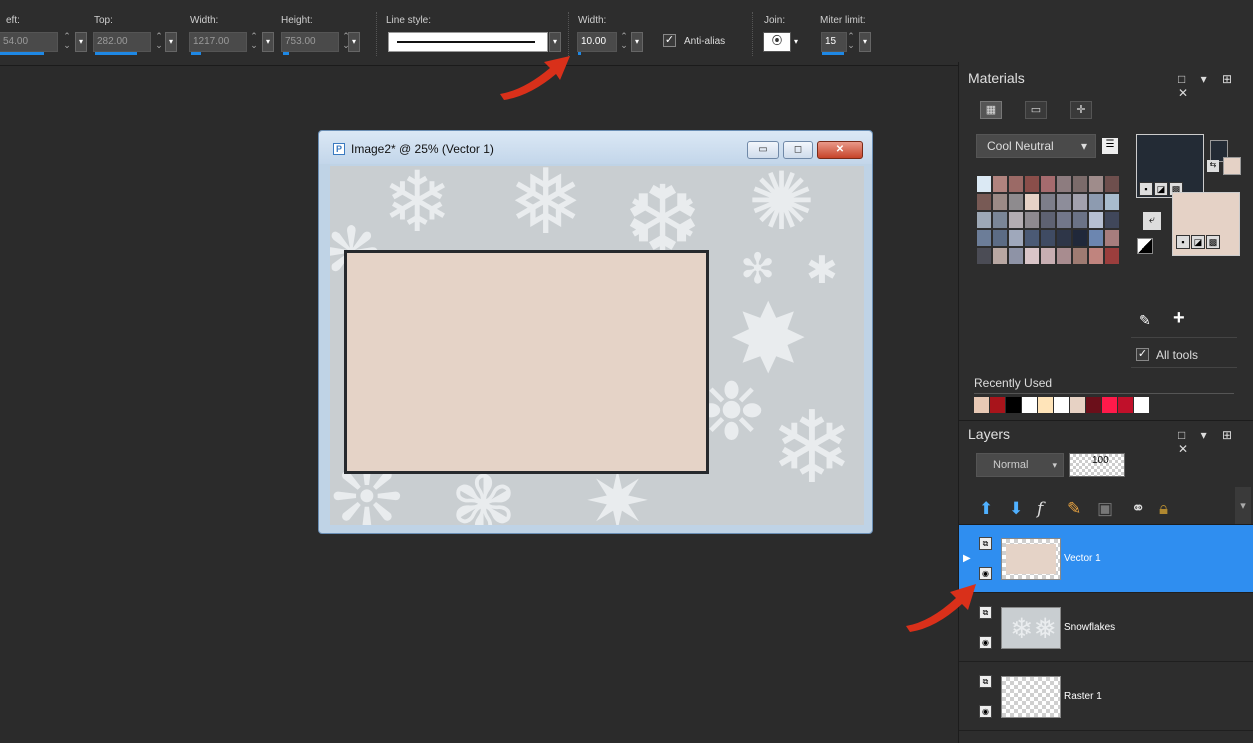  I want to click on materials-panel-controls: □ ▾ ⊞ ✕, so click(1215, 86).